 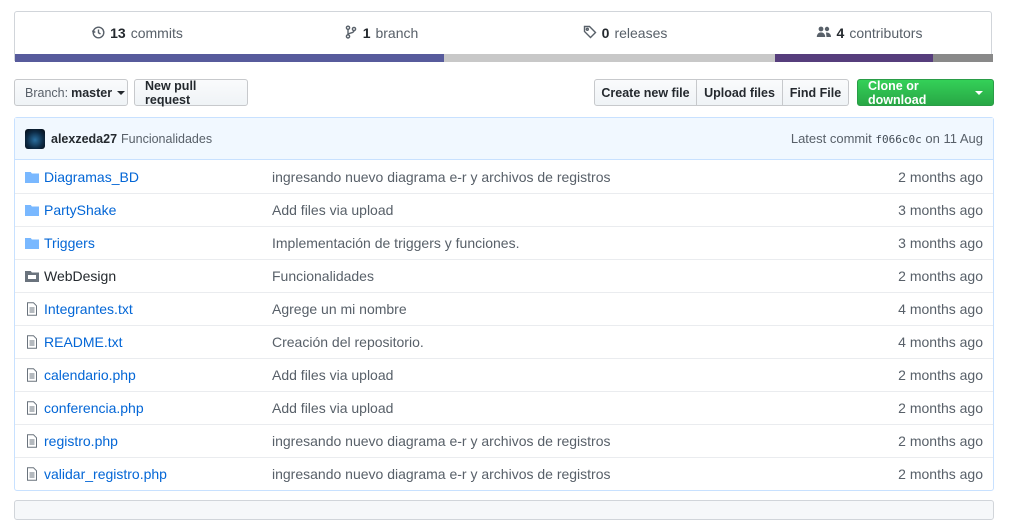 I want to click on tag-icon, so click(x=590, y=33).